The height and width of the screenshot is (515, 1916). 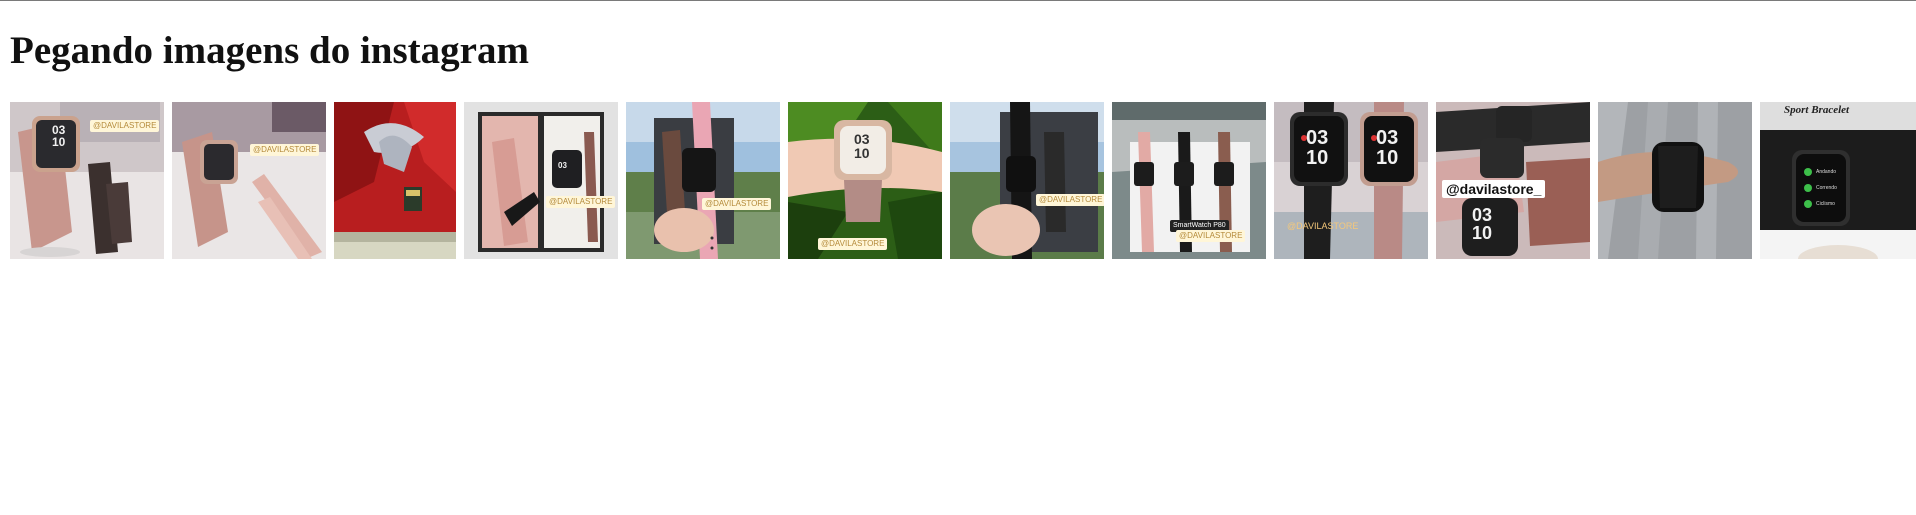 What do you see at coordinates (1825, 204) in the screenshot?
I see `watch-menu-item: Ciclismo` at bounding box center [1825, 204].